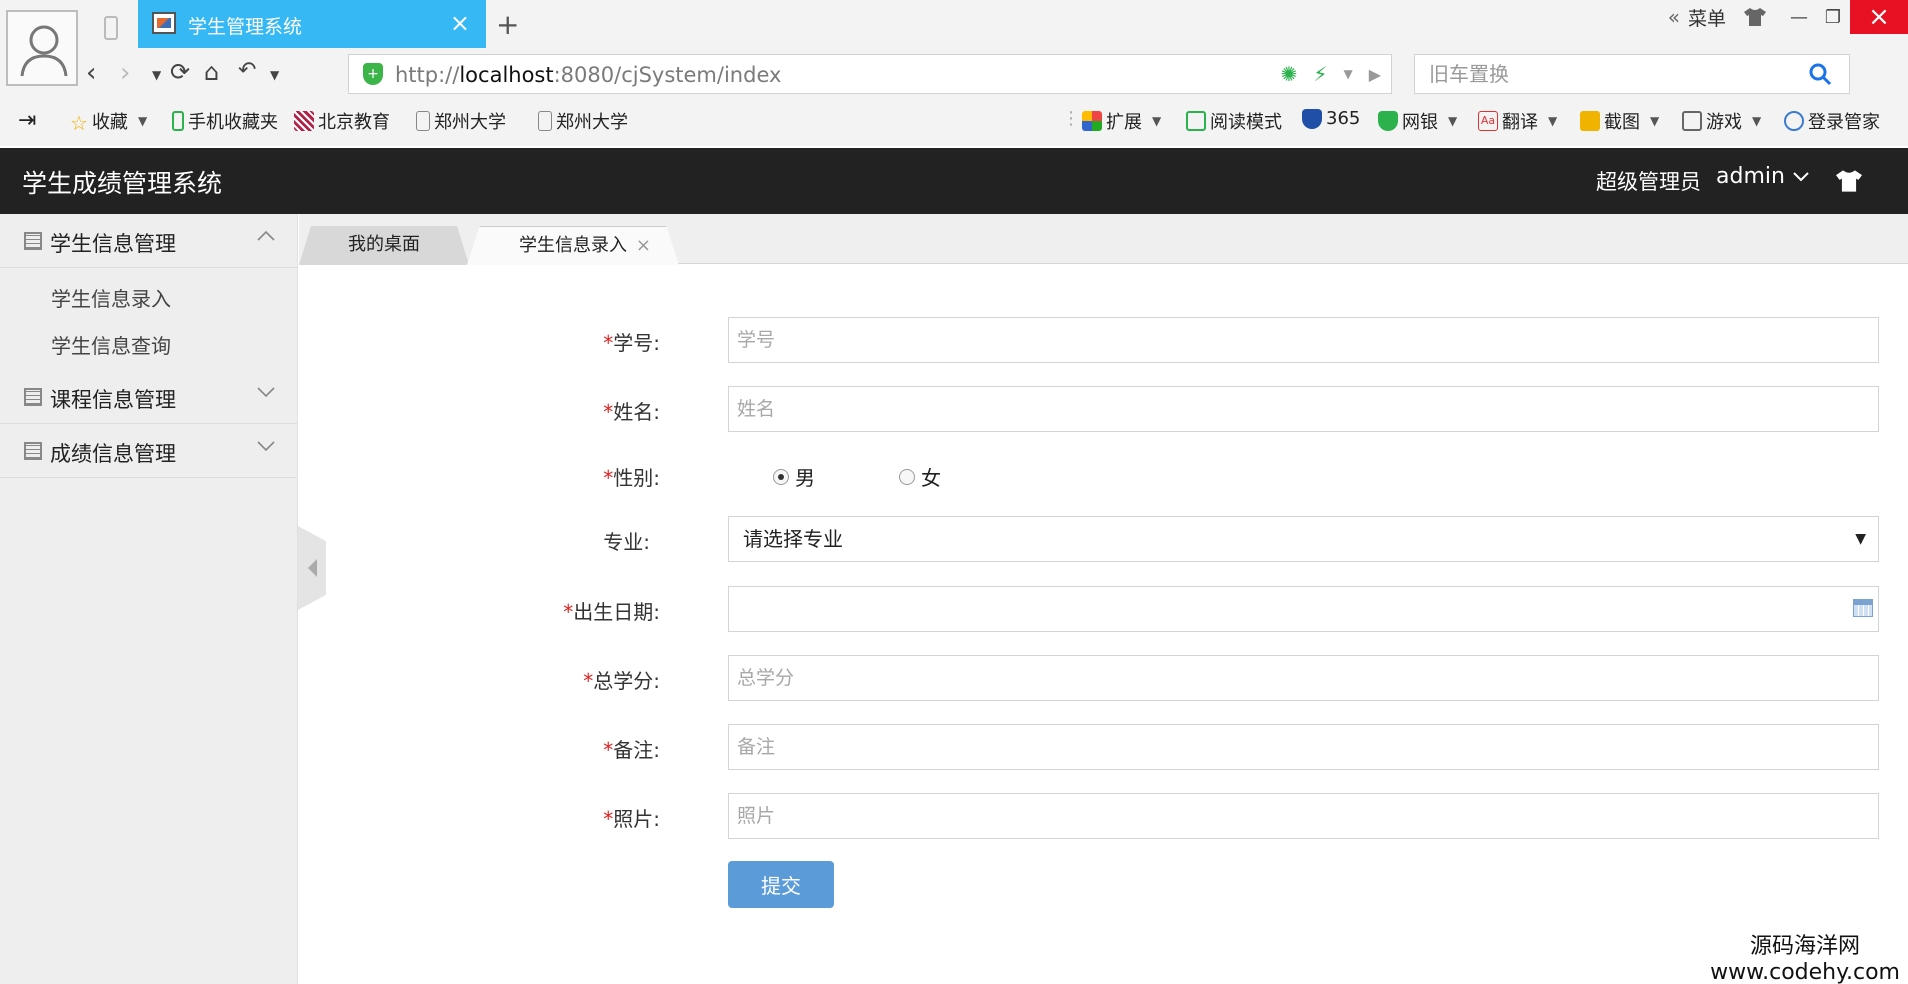 The image size is (1908, 984). I want to click on app-header: 学生成绩管理系统 超级管理员 admin, so click(954, 181).